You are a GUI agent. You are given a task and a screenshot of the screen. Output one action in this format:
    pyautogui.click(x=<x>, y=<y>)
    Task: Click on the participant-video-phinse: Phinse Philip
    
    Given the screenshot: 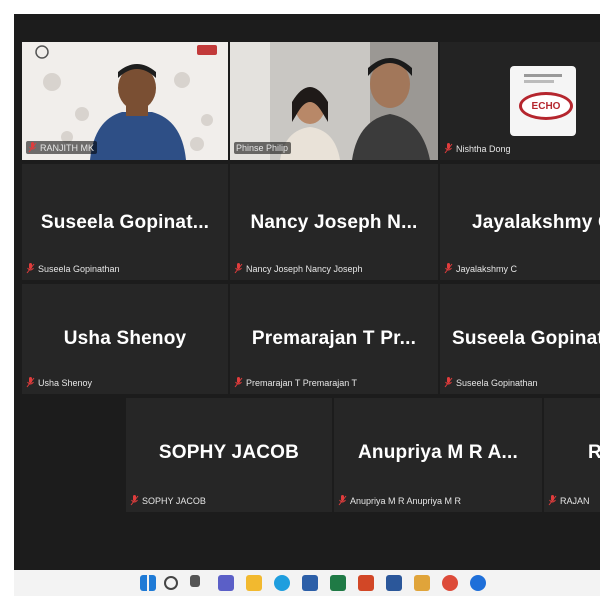 What is the action you would take?
    pyautogui.click(x=334, y=101)
    